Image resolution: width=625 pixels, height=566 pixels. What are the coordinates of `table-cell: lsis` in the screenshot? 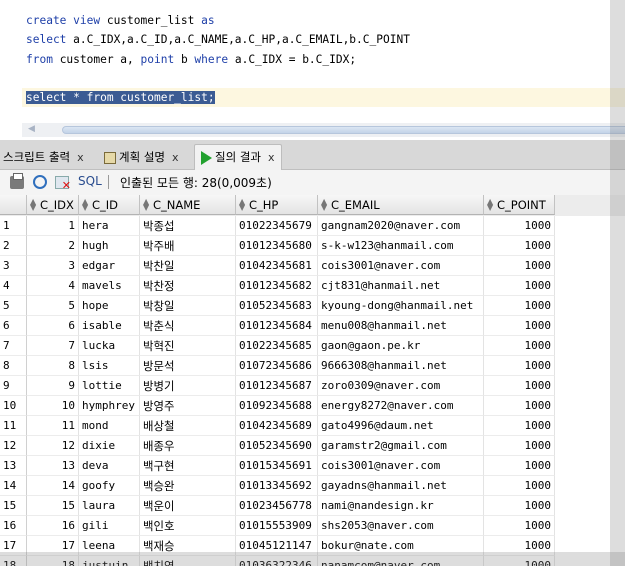 It's located at (109, 366).